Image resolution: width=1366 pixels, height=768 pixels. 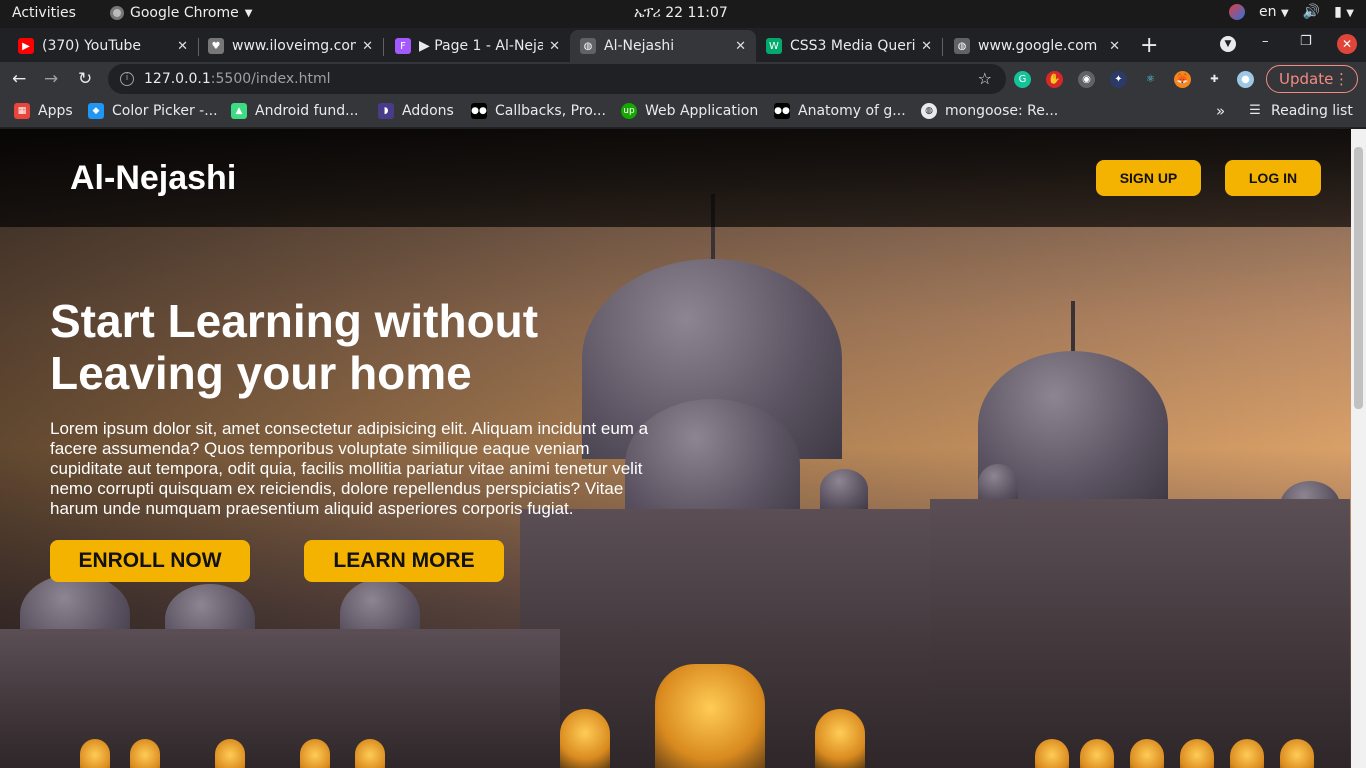 I want to click on window-close-icon: ✕, so click(x=1347, y=44).